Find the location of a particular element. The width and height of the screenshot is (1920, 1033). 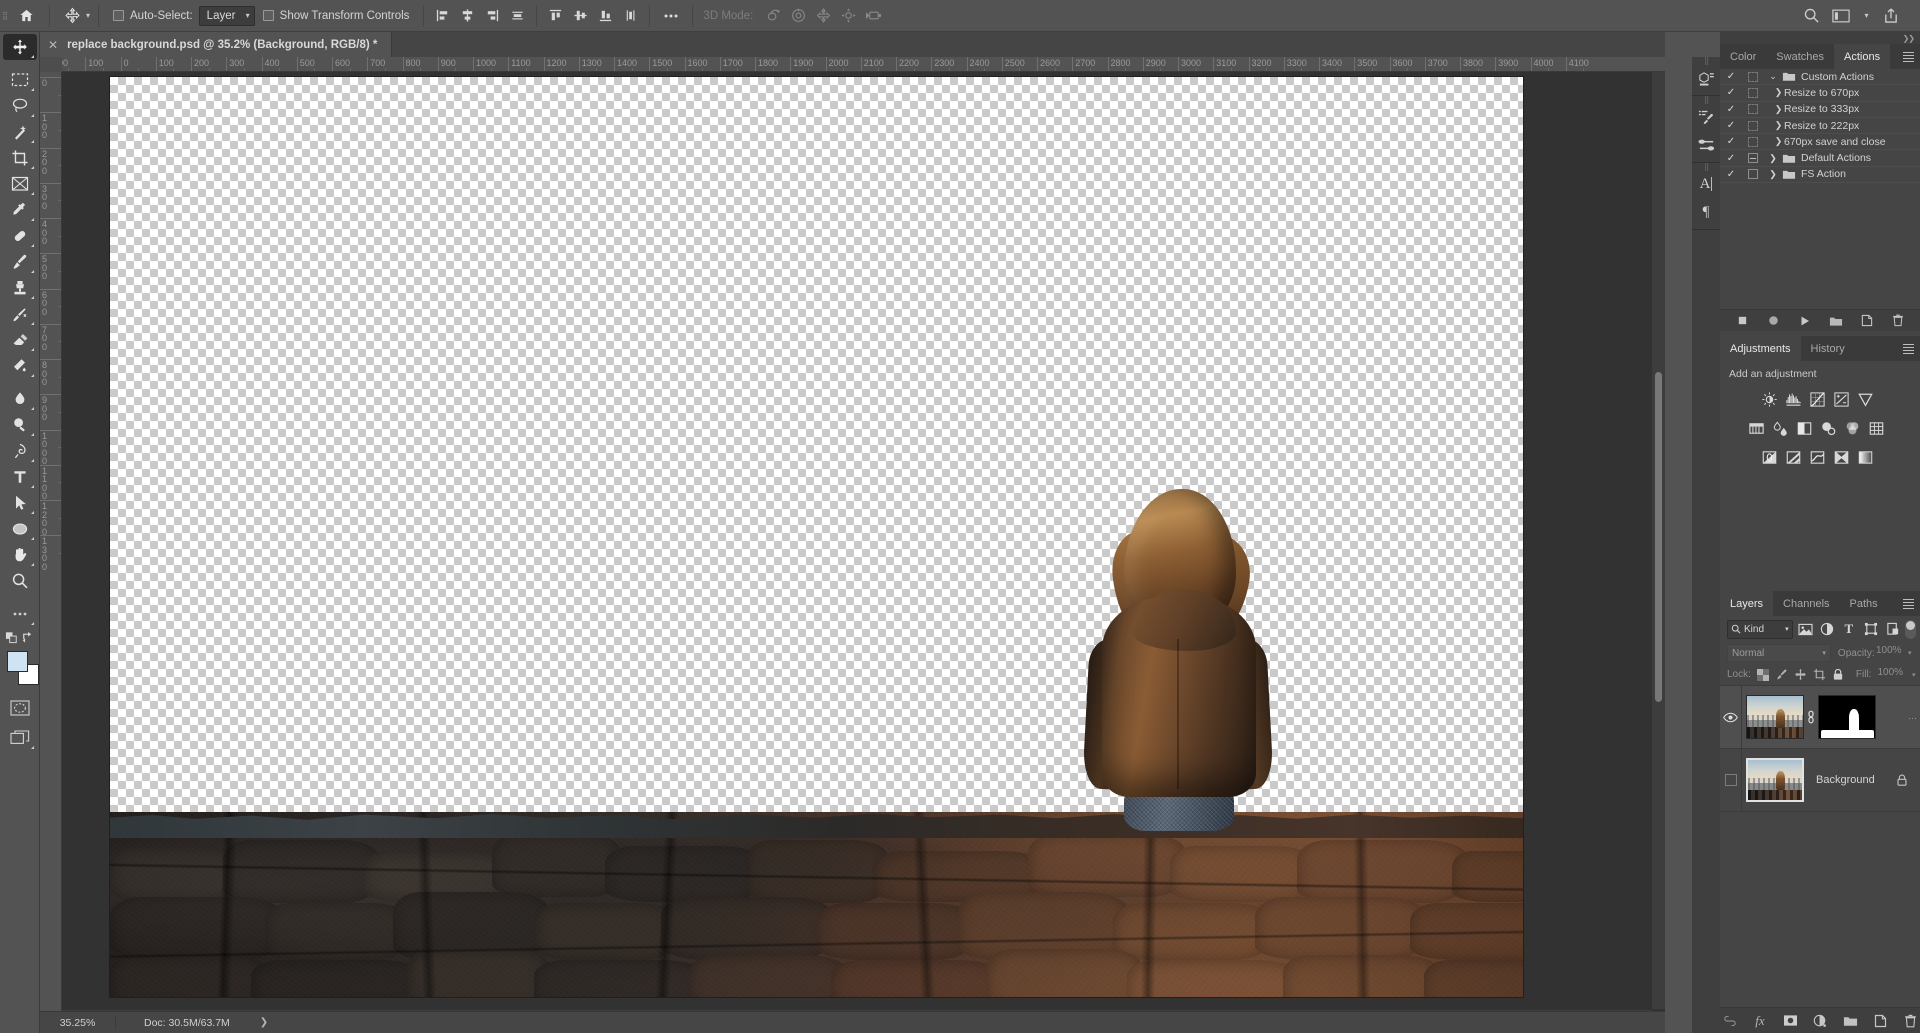

levels-icon is located at coordinates (1793, 399).